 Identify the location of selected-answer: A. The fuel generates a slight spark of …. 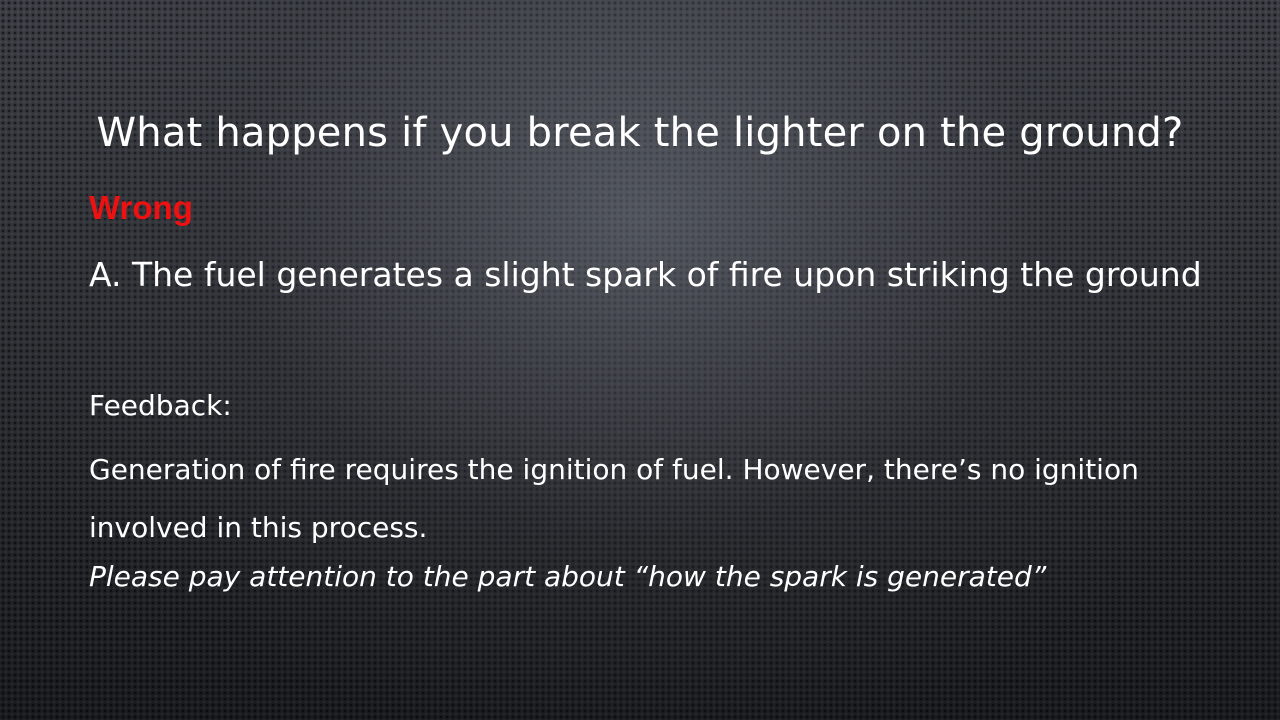
(645, 274).